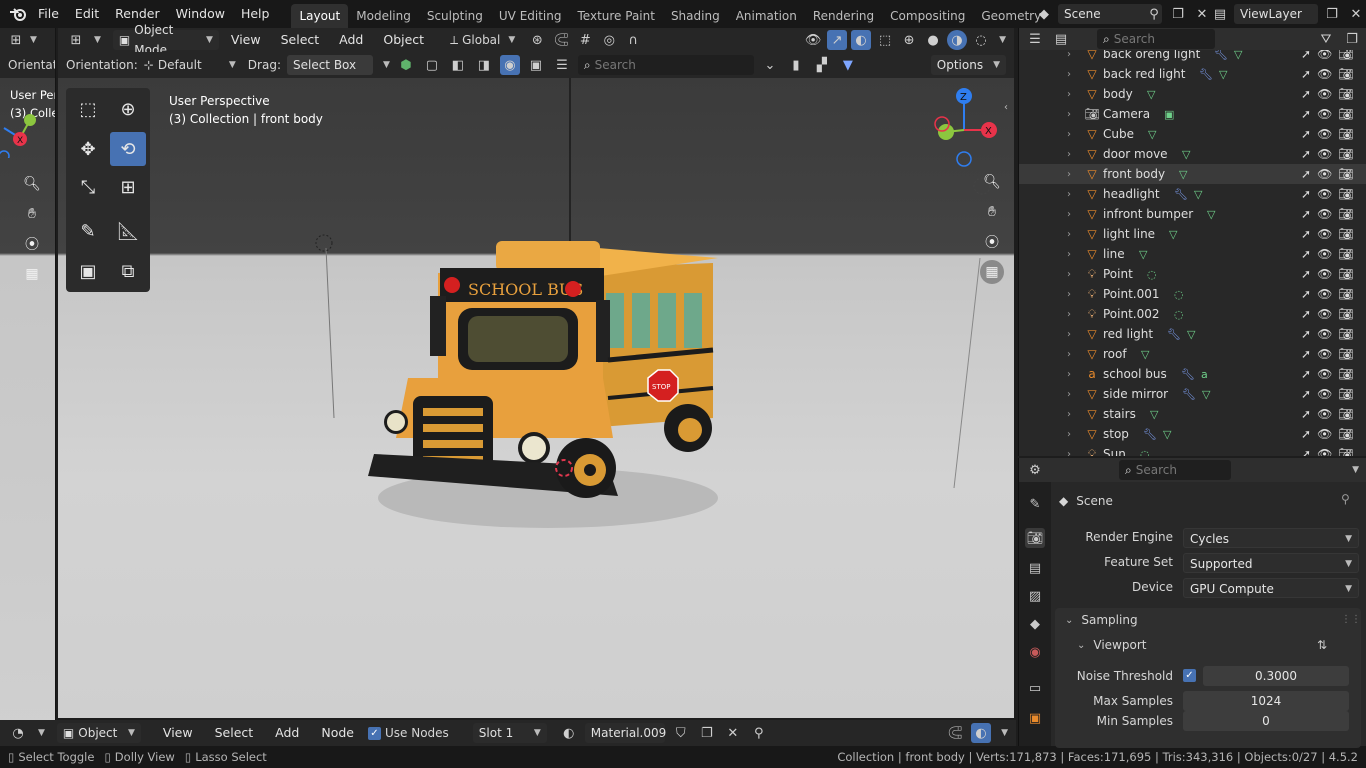 Image resolution: width=1366 pixels, height=768 pixels. What do you see at coordinates (1118, 134) in the screenshot?
I see `outliner-item-name: Cube` at bounding box center [1118, 134].